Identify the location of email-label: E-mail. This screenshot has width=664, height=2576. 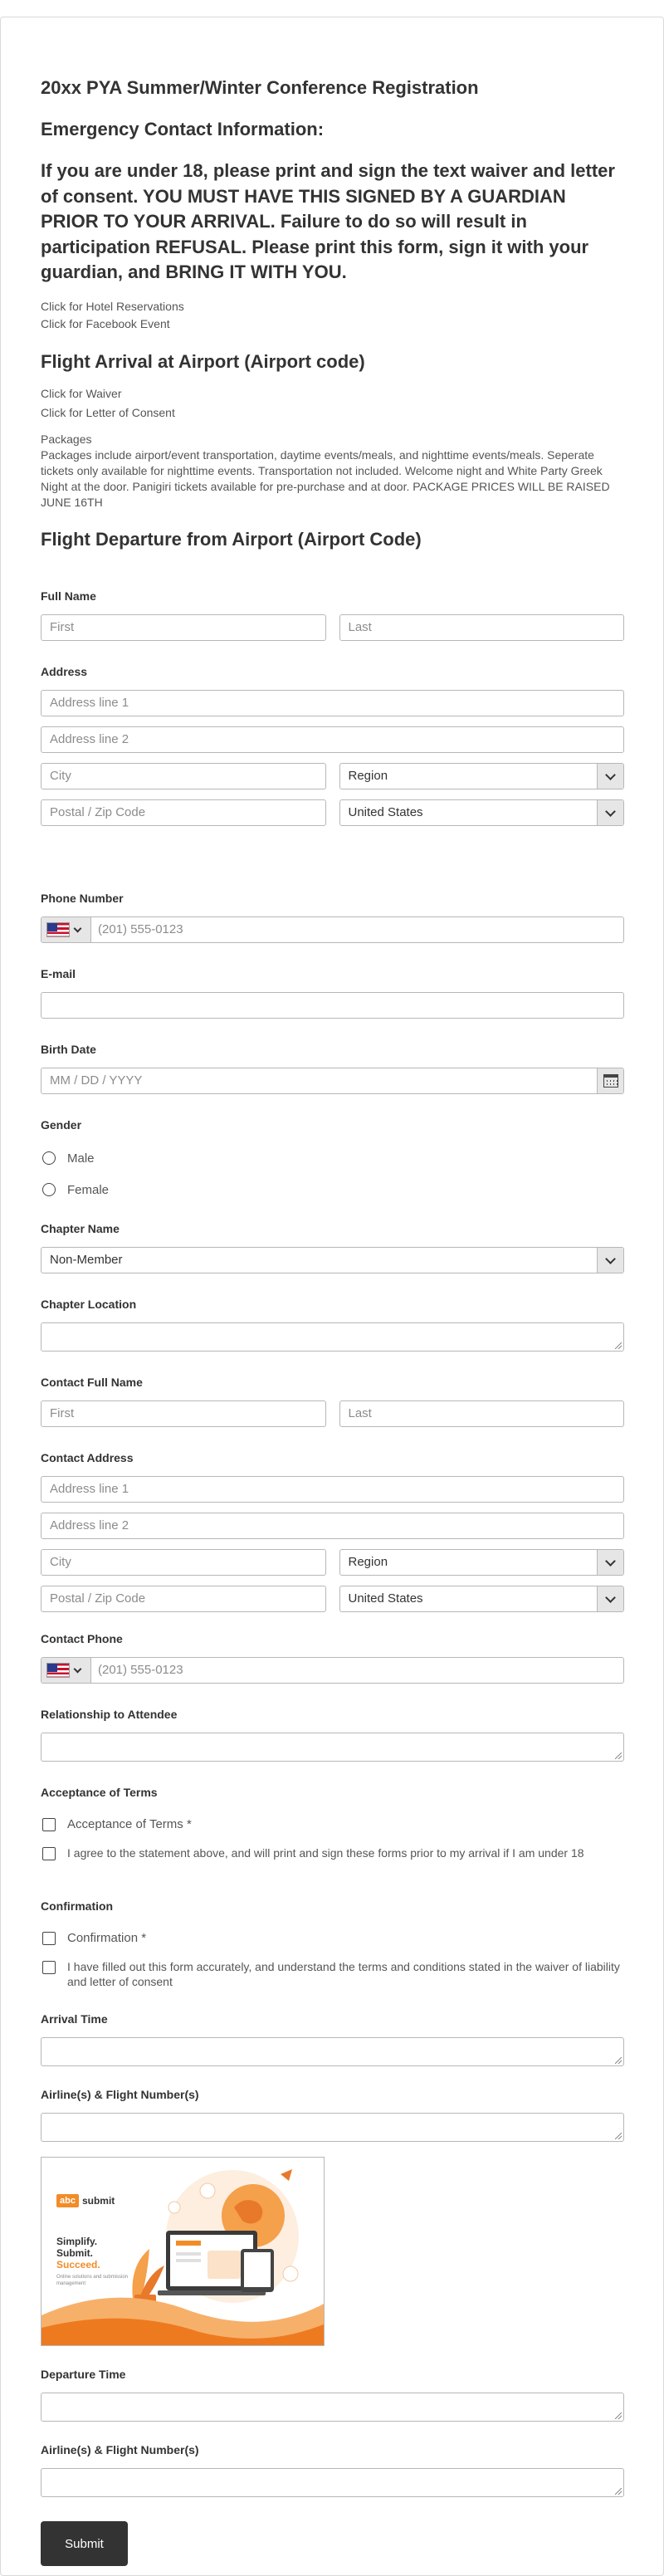
(58, 973).